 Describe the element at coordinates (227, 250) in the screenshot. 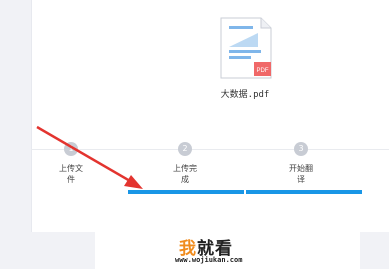

I see `watermark: 我就看 www.wojiukan.com` at that location.